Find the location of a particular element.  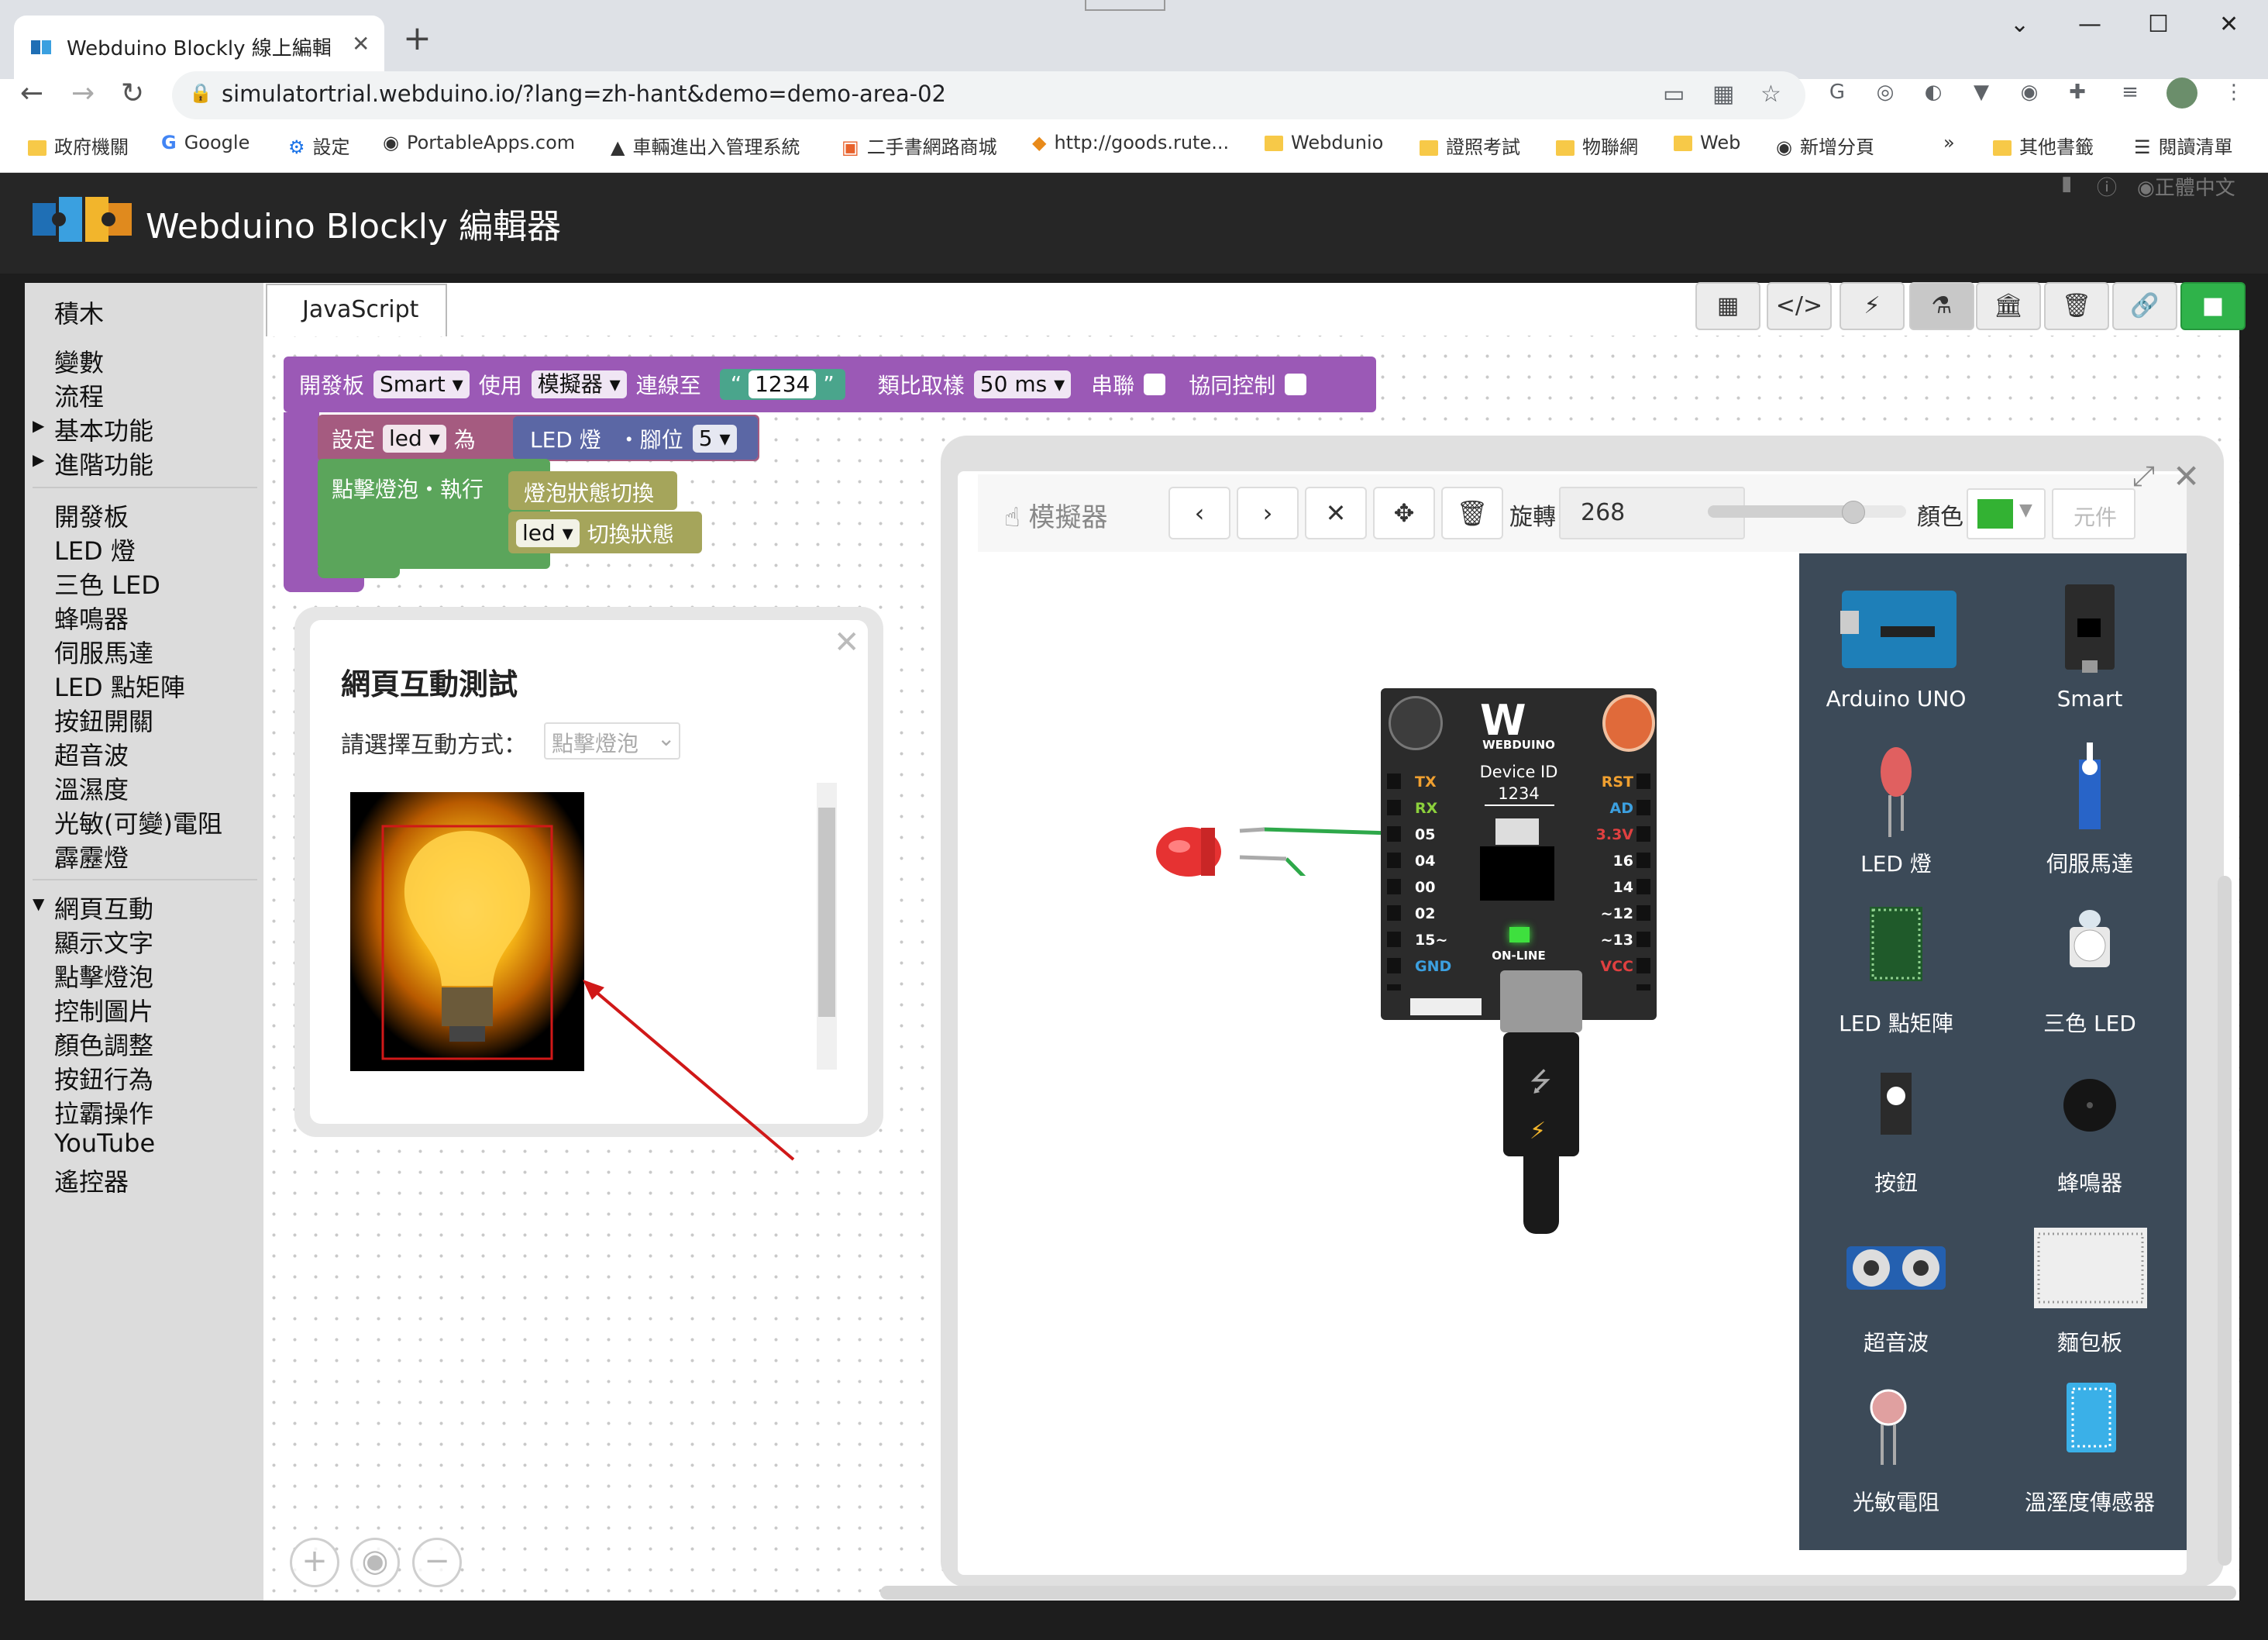

sampling-dropdown: 50 ms ▾ is located at coordinates (1023, 384).